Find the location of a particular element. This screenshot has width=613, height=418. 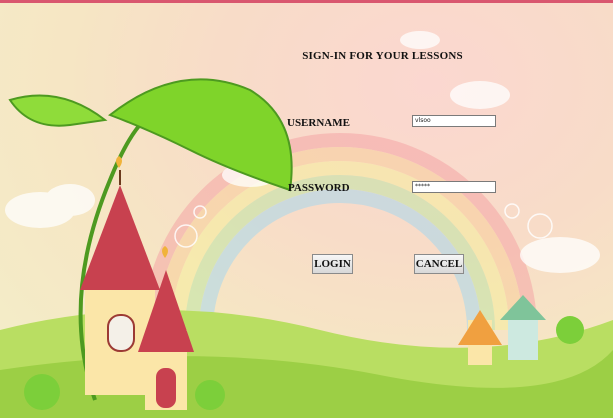

form-title: SIGN-IN FOR YOUR LESSONS is located at coordinates (382, 56).